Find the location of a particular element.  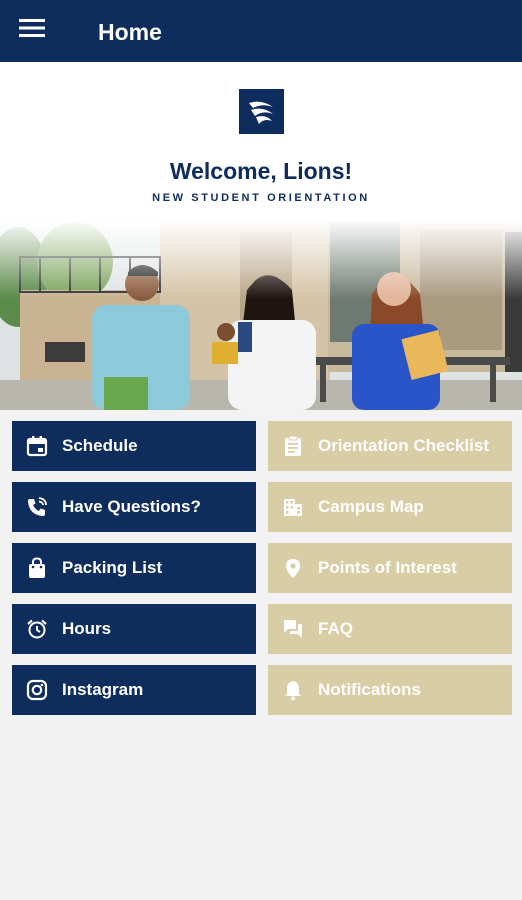

instagram-icon is located at coordinates (37, 690).